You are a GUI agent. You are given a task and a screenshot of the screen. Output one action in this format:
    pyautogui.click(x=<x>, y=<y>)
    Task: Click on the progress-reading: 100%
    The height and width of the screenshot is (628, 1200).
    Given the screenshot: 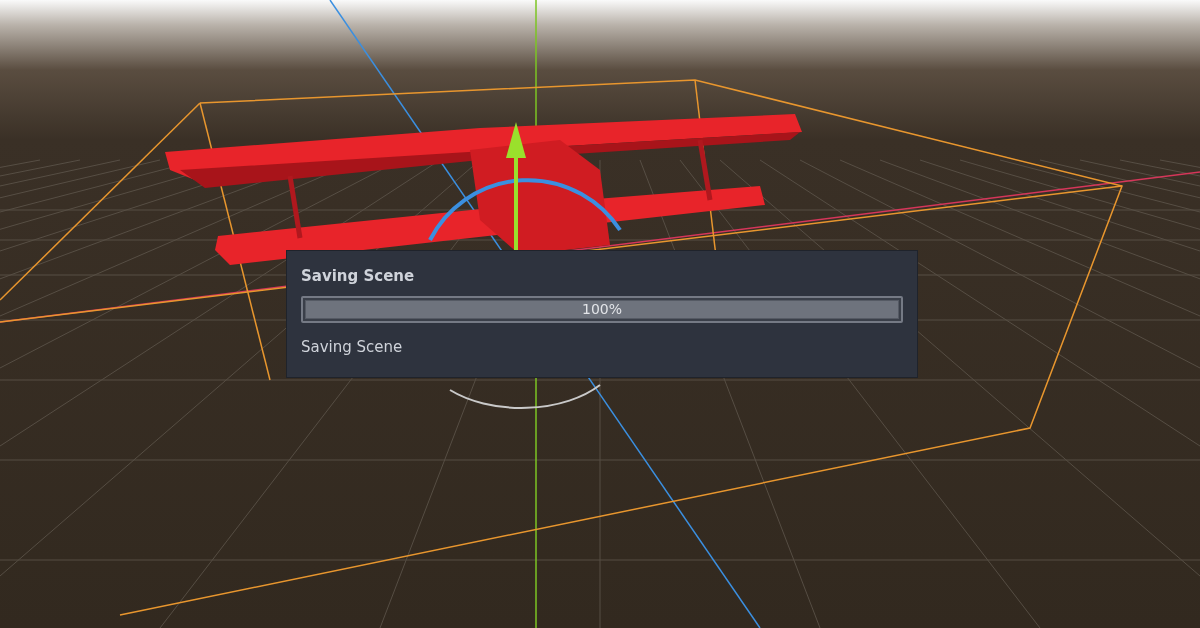 What is the action you would take?
    pyautogui.click(x=602, y=309)
    